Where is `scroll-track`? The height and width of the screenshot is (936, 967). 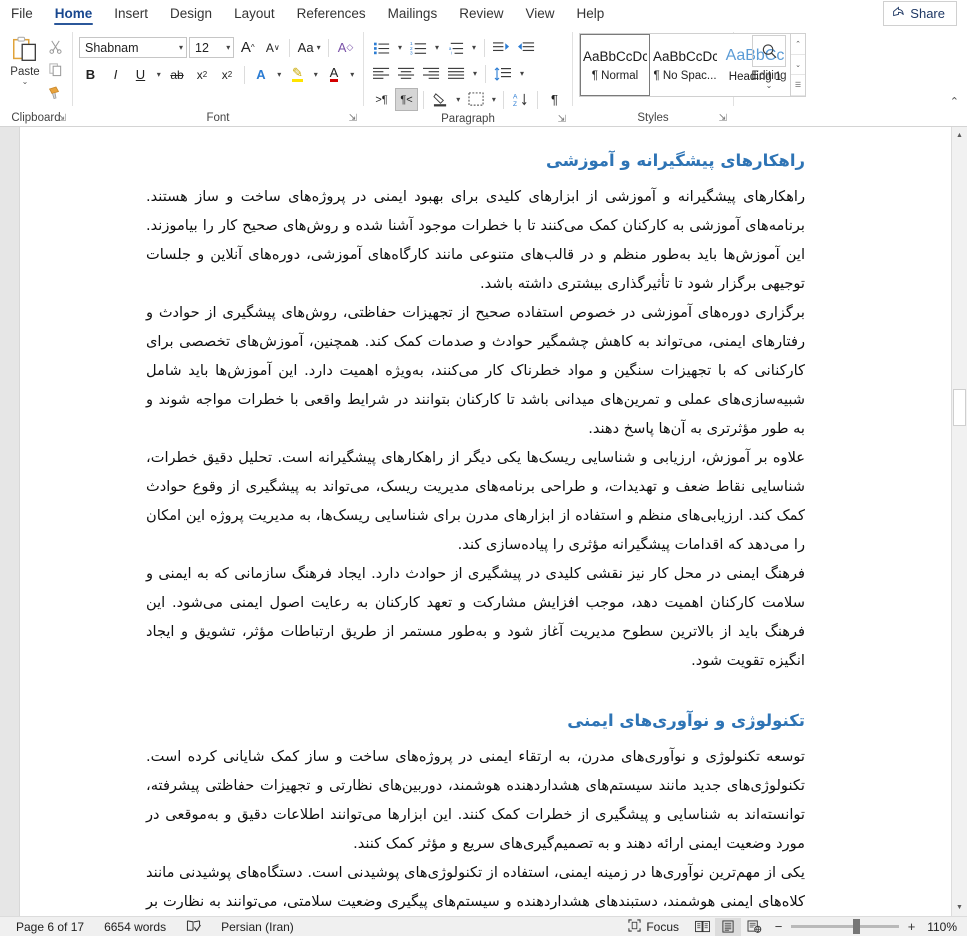
scroll-track is located at coordinates (959, 521).